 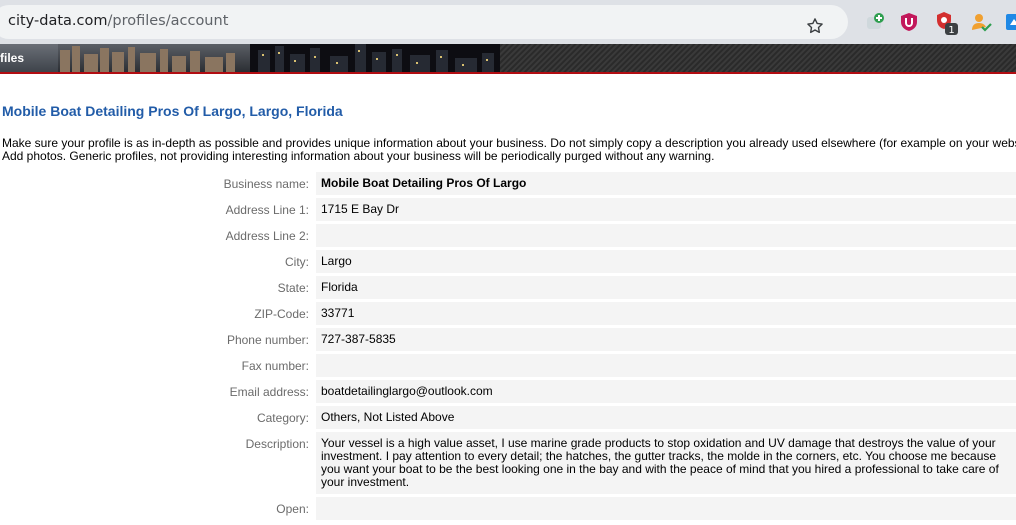 I want to click on url-text: city-data.com/profiles/account, so click(x=118, y=21).